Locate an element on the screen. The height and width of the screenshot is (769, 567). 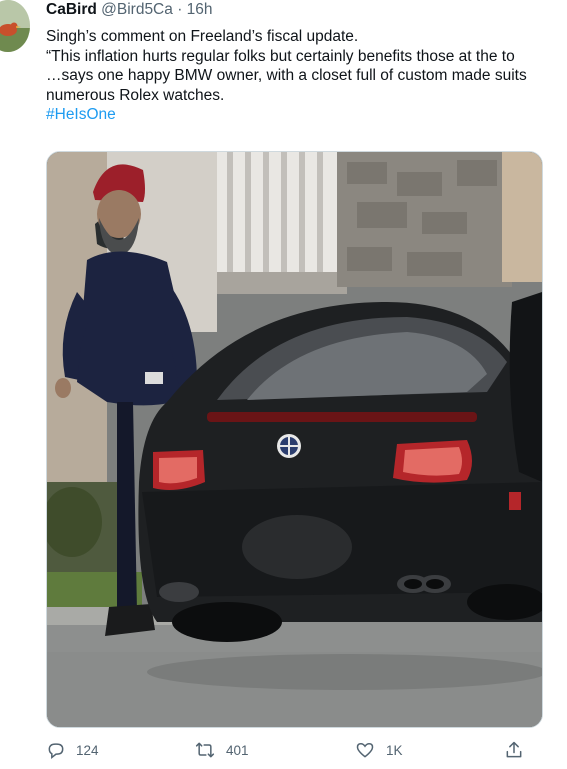
reply-count: 124 is located at coordinates (87, 750).